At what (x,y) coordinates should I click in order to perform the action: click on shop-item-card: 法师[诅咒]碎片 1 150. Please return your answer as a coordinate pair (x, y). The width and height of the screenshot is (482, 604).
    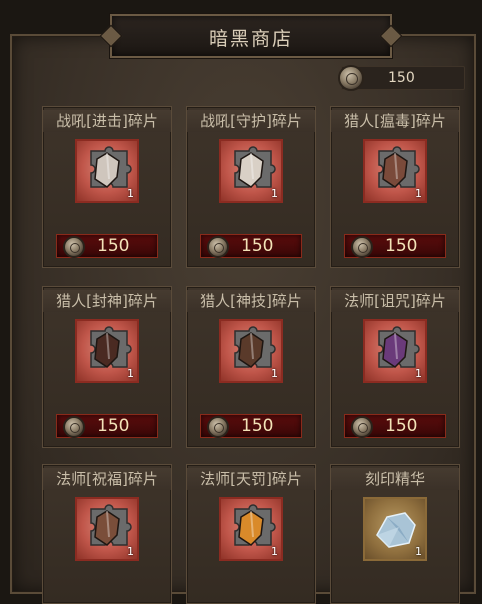
    Looking at the image, I should click on (395, 367).